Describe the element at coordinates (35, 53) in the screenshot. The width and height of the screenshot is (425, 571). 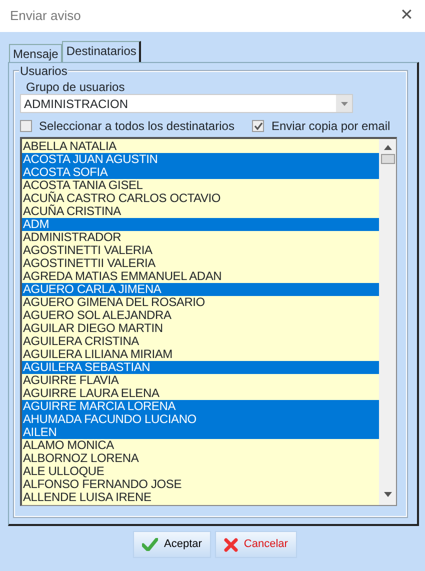
I see `tab: Mensaje` at that location.